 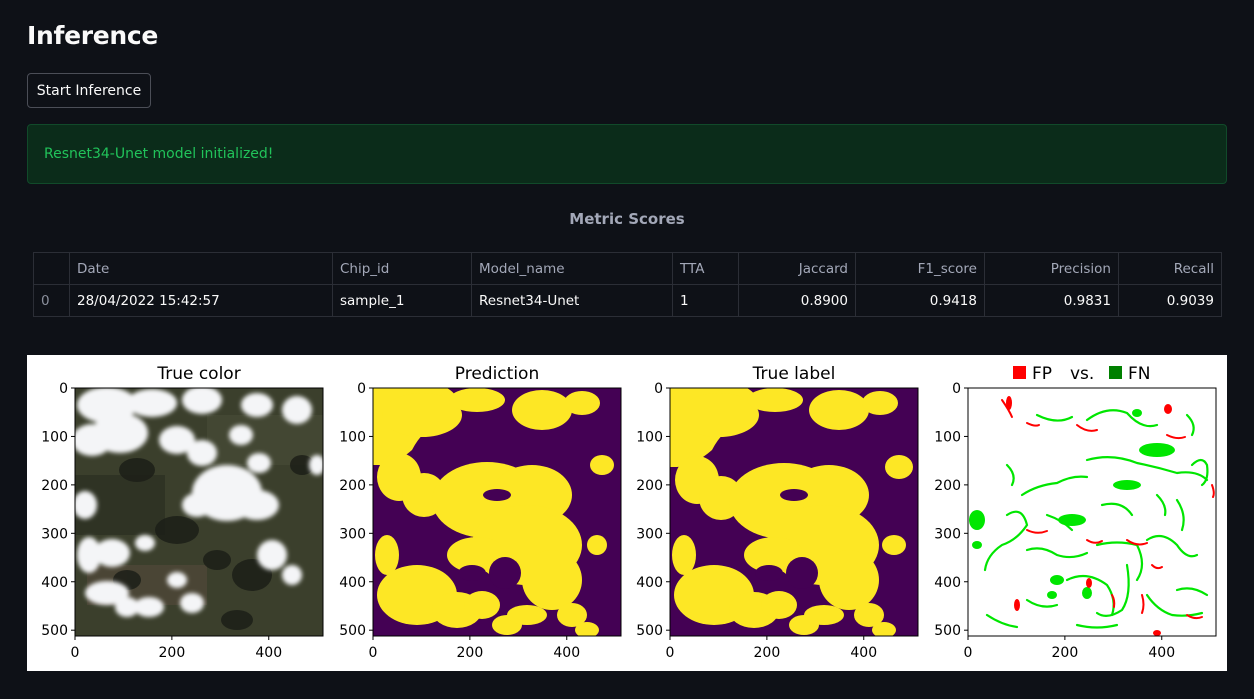 I want to click on true-color-image, so click(x=199, y=512).